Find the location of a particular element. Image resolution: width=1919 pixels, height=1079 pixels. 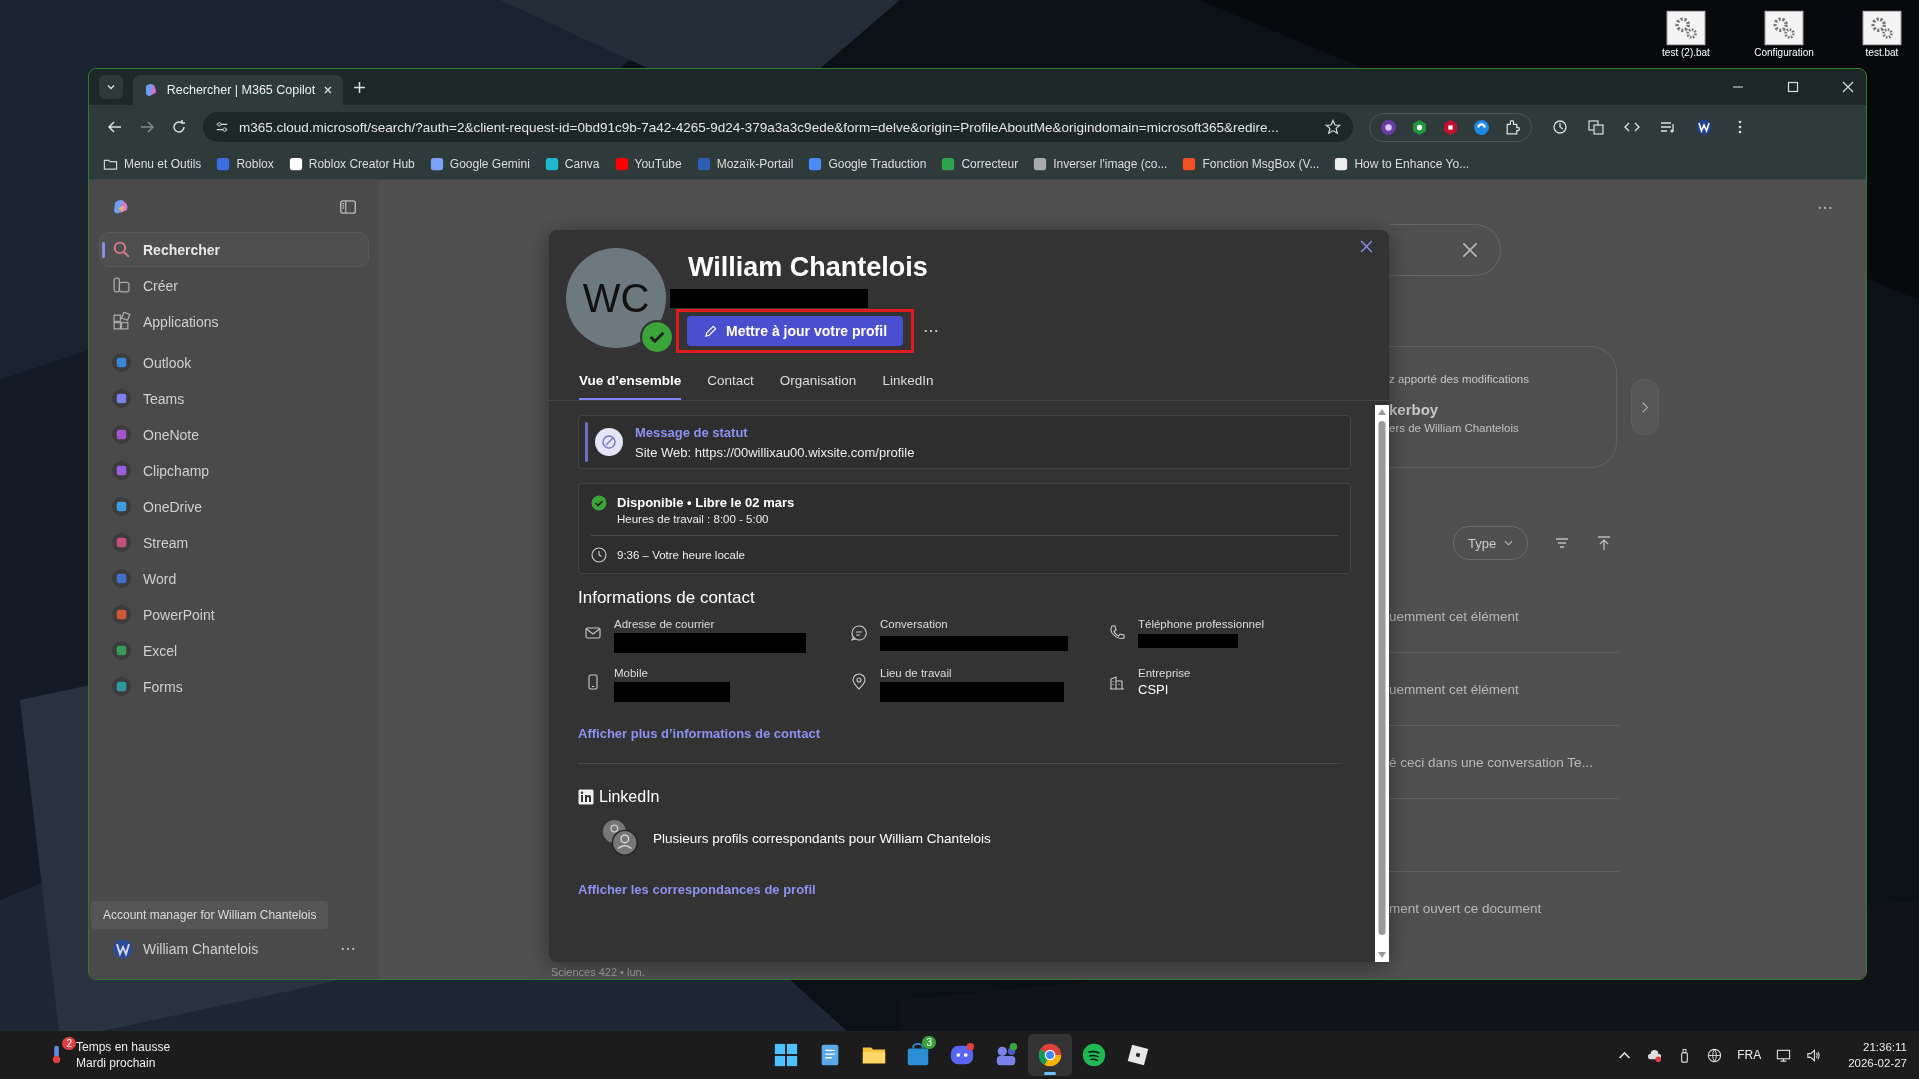

music-app-icon is located at coordinates (1094, 1055).